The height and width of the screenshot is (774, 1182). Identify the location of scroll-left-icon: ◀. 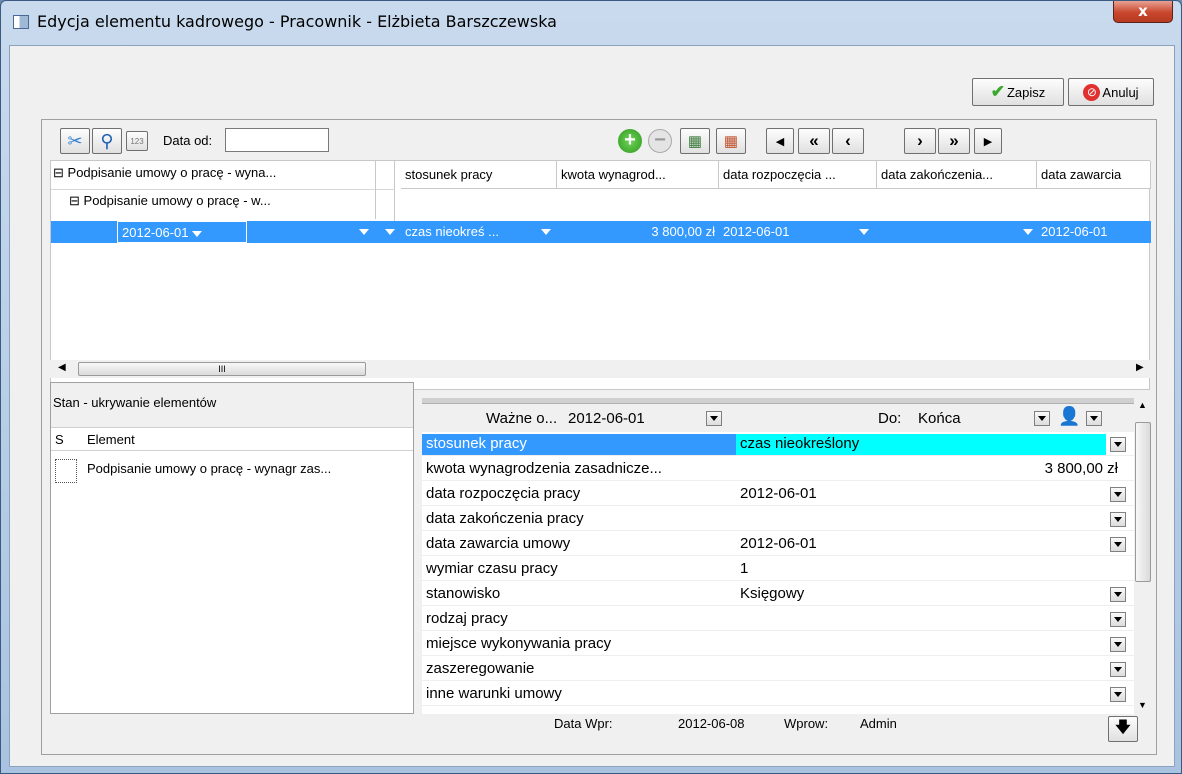
(62, 367).